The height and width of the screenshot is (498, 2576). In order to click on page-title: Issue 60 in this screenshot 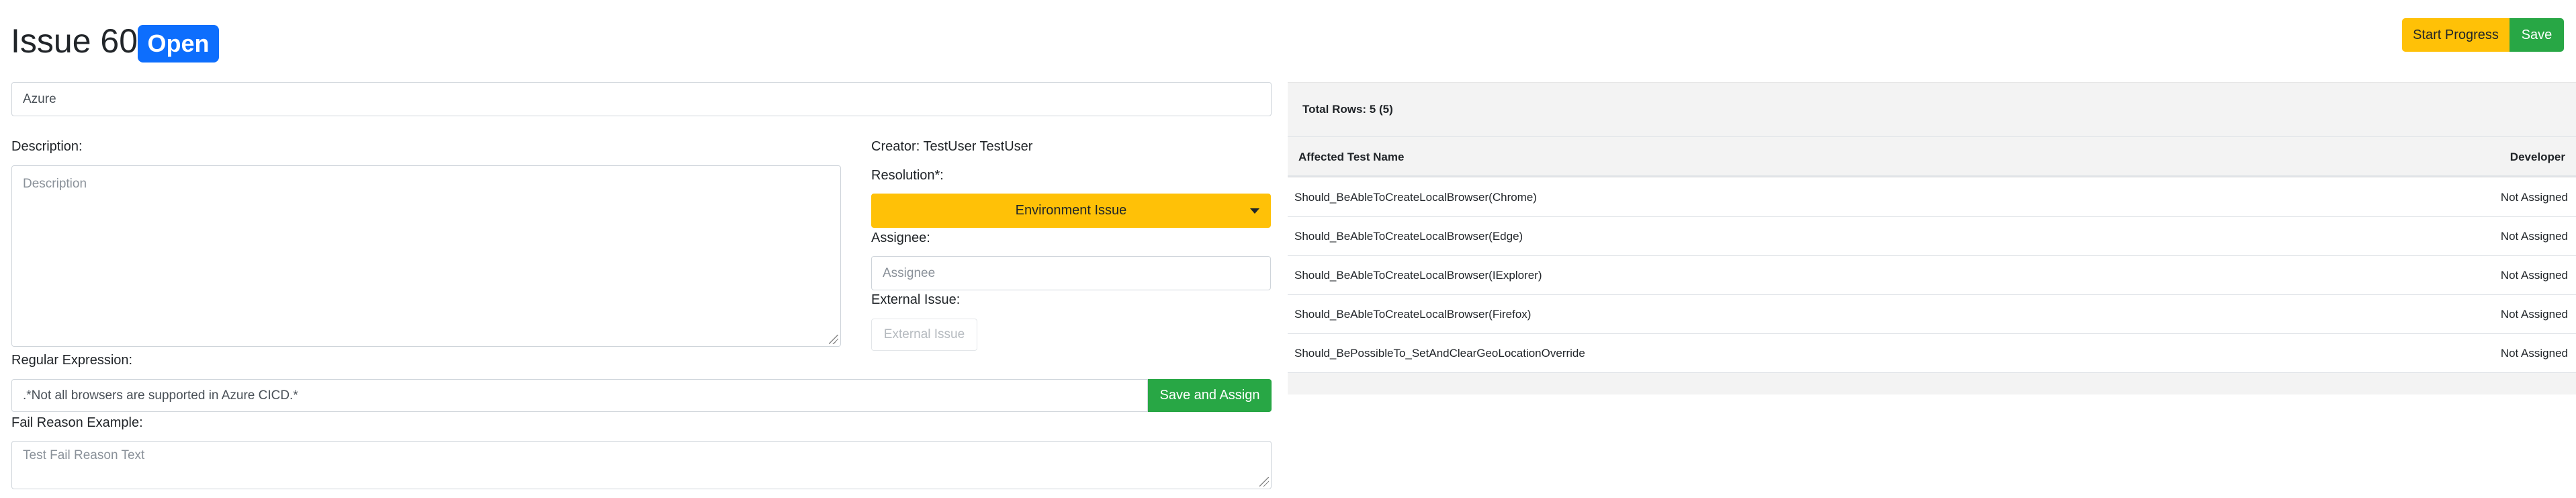, I will do `click(75, 41)`.